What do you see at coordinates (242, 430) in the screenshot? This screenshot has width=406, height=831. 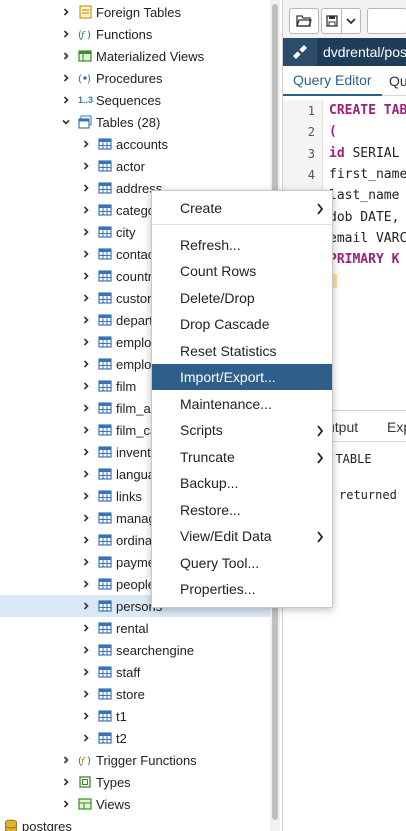 I see `menu-item-scripts: Scripts` at bounding box center [242, 430].